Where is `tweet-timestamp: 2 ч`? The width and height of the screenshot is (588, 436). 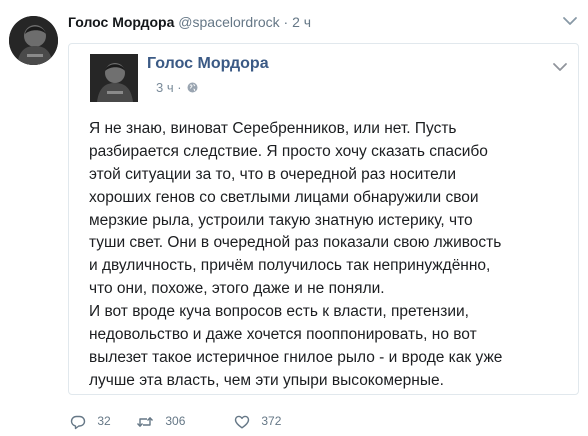
tweet-timestamp: 2 ч is located at coordinates (301, 22).